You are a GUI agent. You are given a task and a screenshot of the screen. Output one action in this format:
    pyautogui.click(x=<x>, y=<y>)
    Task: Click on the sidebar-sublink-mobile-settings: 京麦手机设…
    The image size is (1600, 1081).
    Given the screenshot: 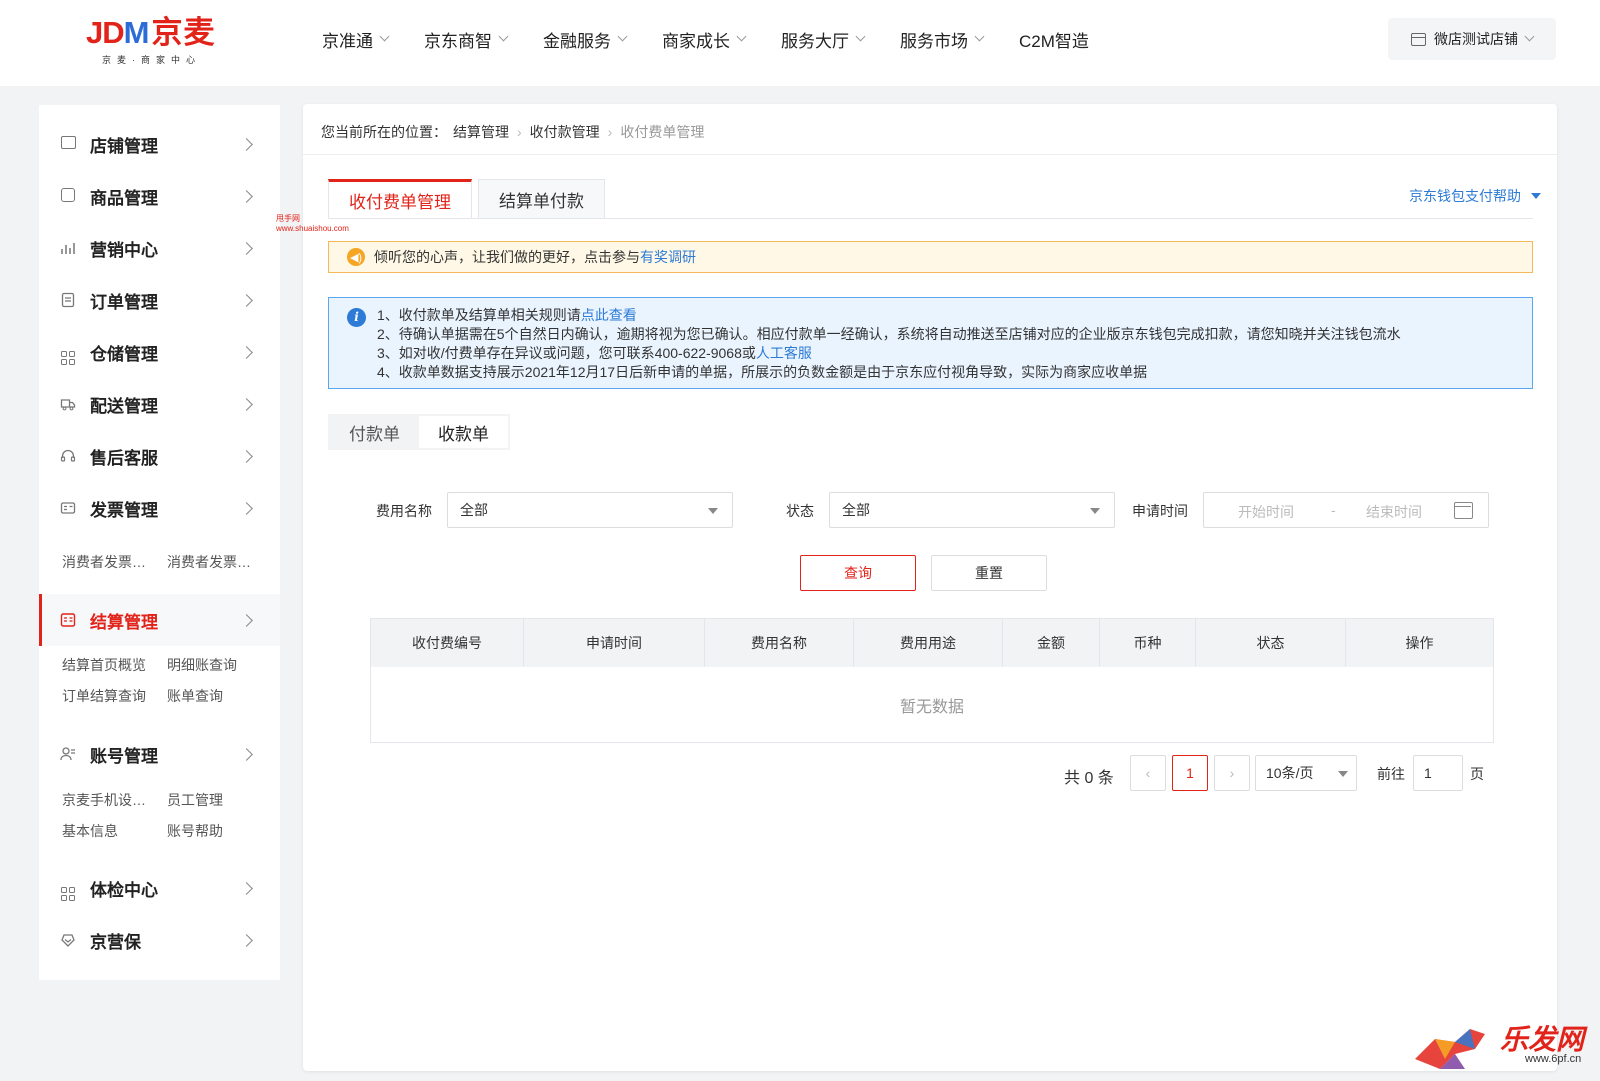 What is the action you would take?
    pyautogui.click(x=104, y=800)
    